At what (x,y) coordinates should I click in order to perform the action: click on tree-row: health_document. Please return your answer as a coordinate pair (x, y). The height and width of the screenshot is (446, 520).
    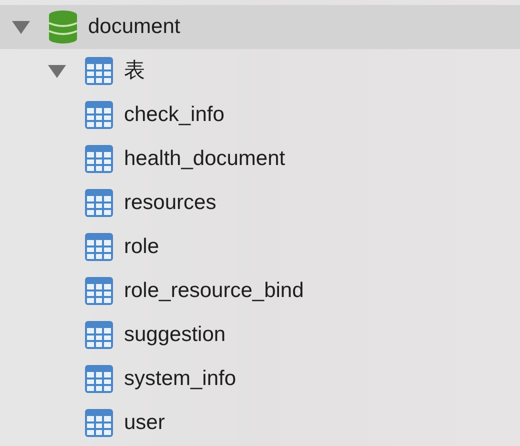
    Looking at the image, I should click on (260, 159).